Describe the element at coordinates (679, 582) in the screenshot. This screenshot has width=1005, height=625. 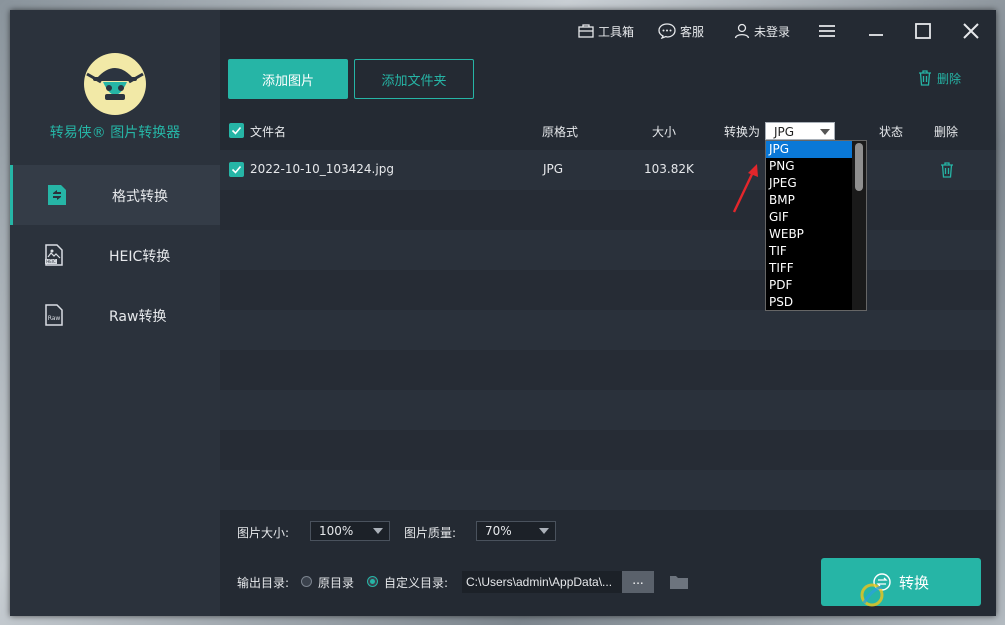
I see `folder-icon` at that location.